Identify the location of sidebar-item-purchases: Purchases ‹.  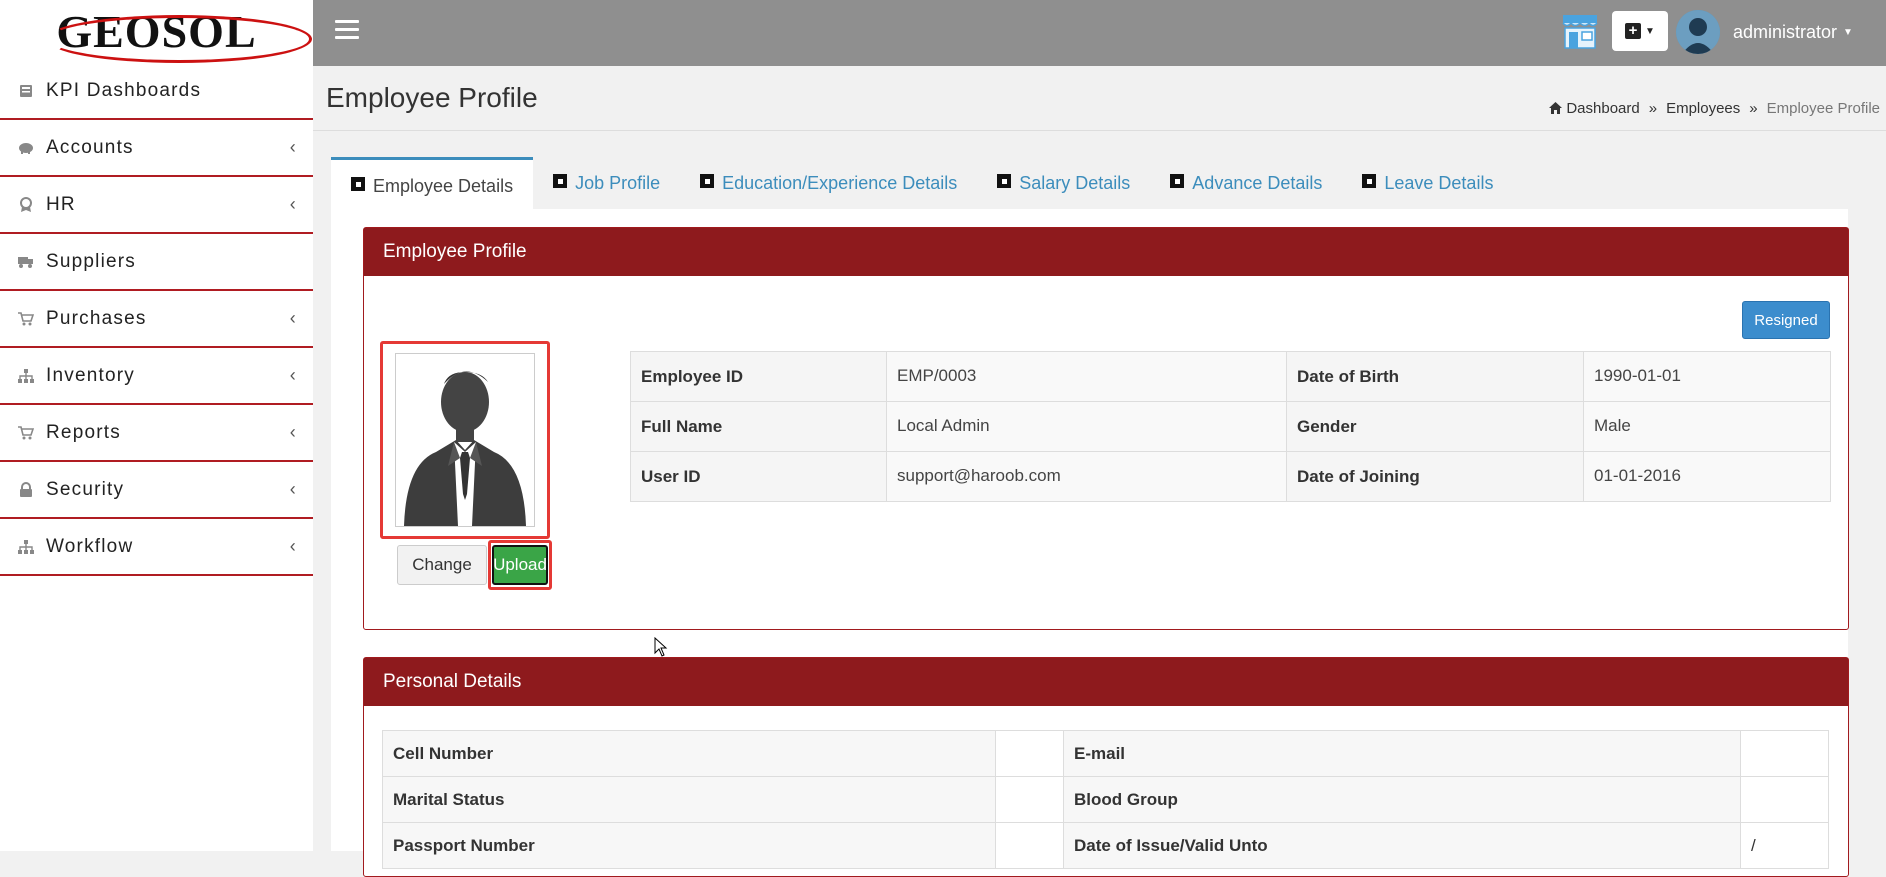
(156, 319).